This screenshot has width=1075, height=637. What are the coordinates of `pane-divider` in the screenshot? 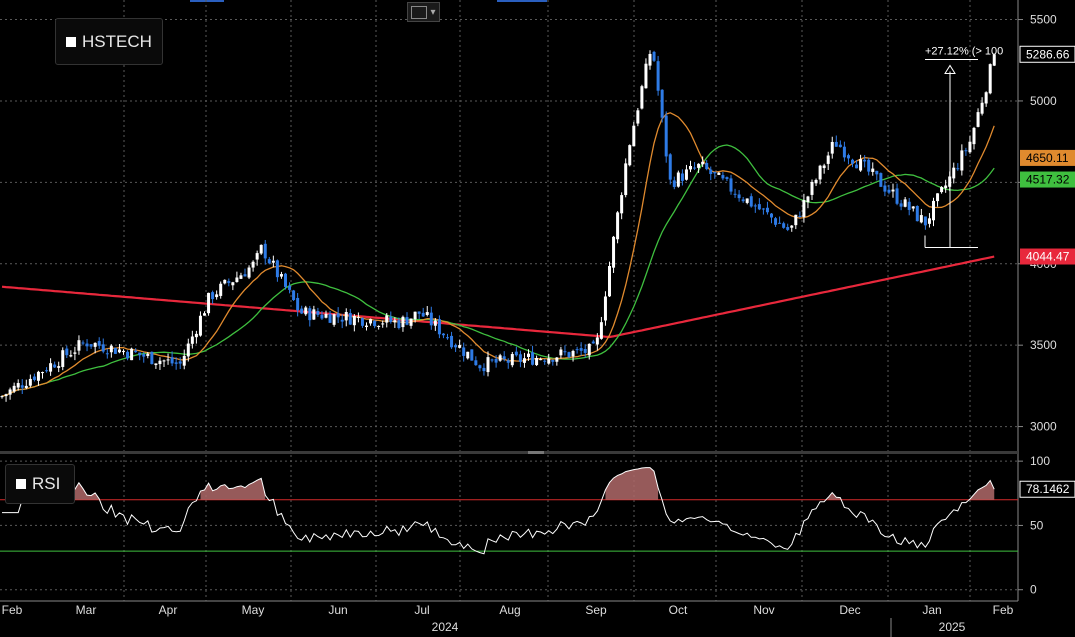 It's located at (509, 452).